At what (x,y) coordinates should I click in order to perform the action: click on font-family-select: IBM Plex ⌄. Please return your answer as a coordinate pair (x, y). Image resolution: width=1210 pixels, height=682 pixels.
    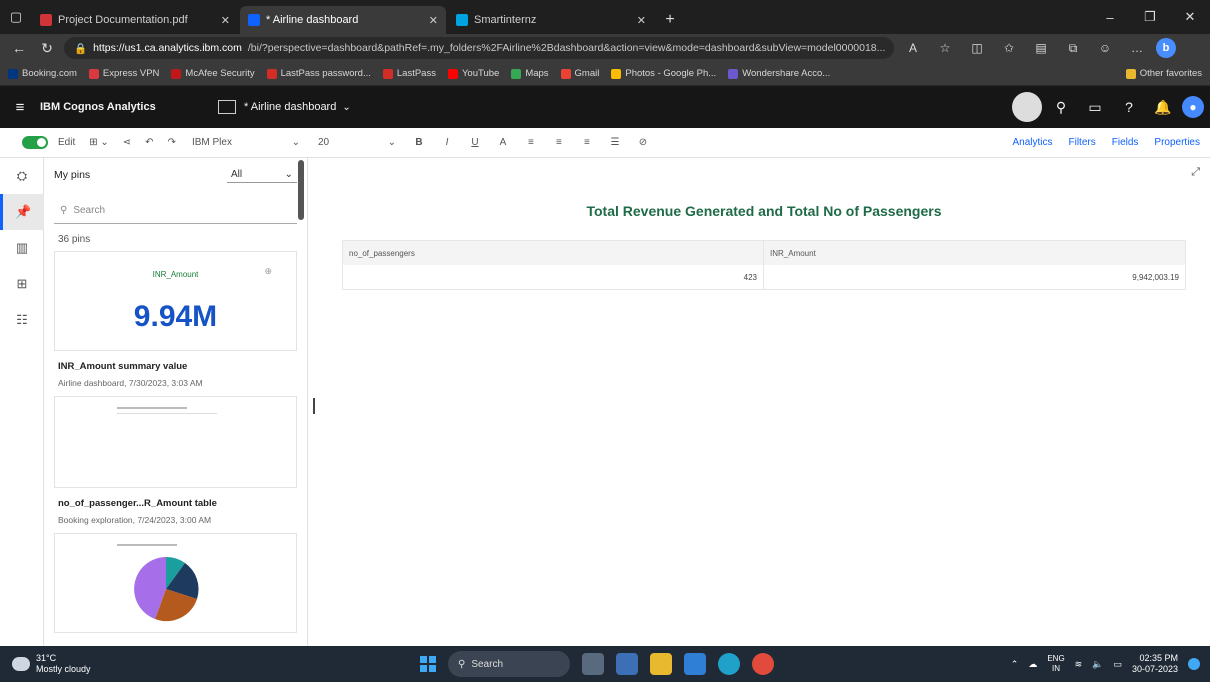
    Looking at the image, I should click on (246, 142).